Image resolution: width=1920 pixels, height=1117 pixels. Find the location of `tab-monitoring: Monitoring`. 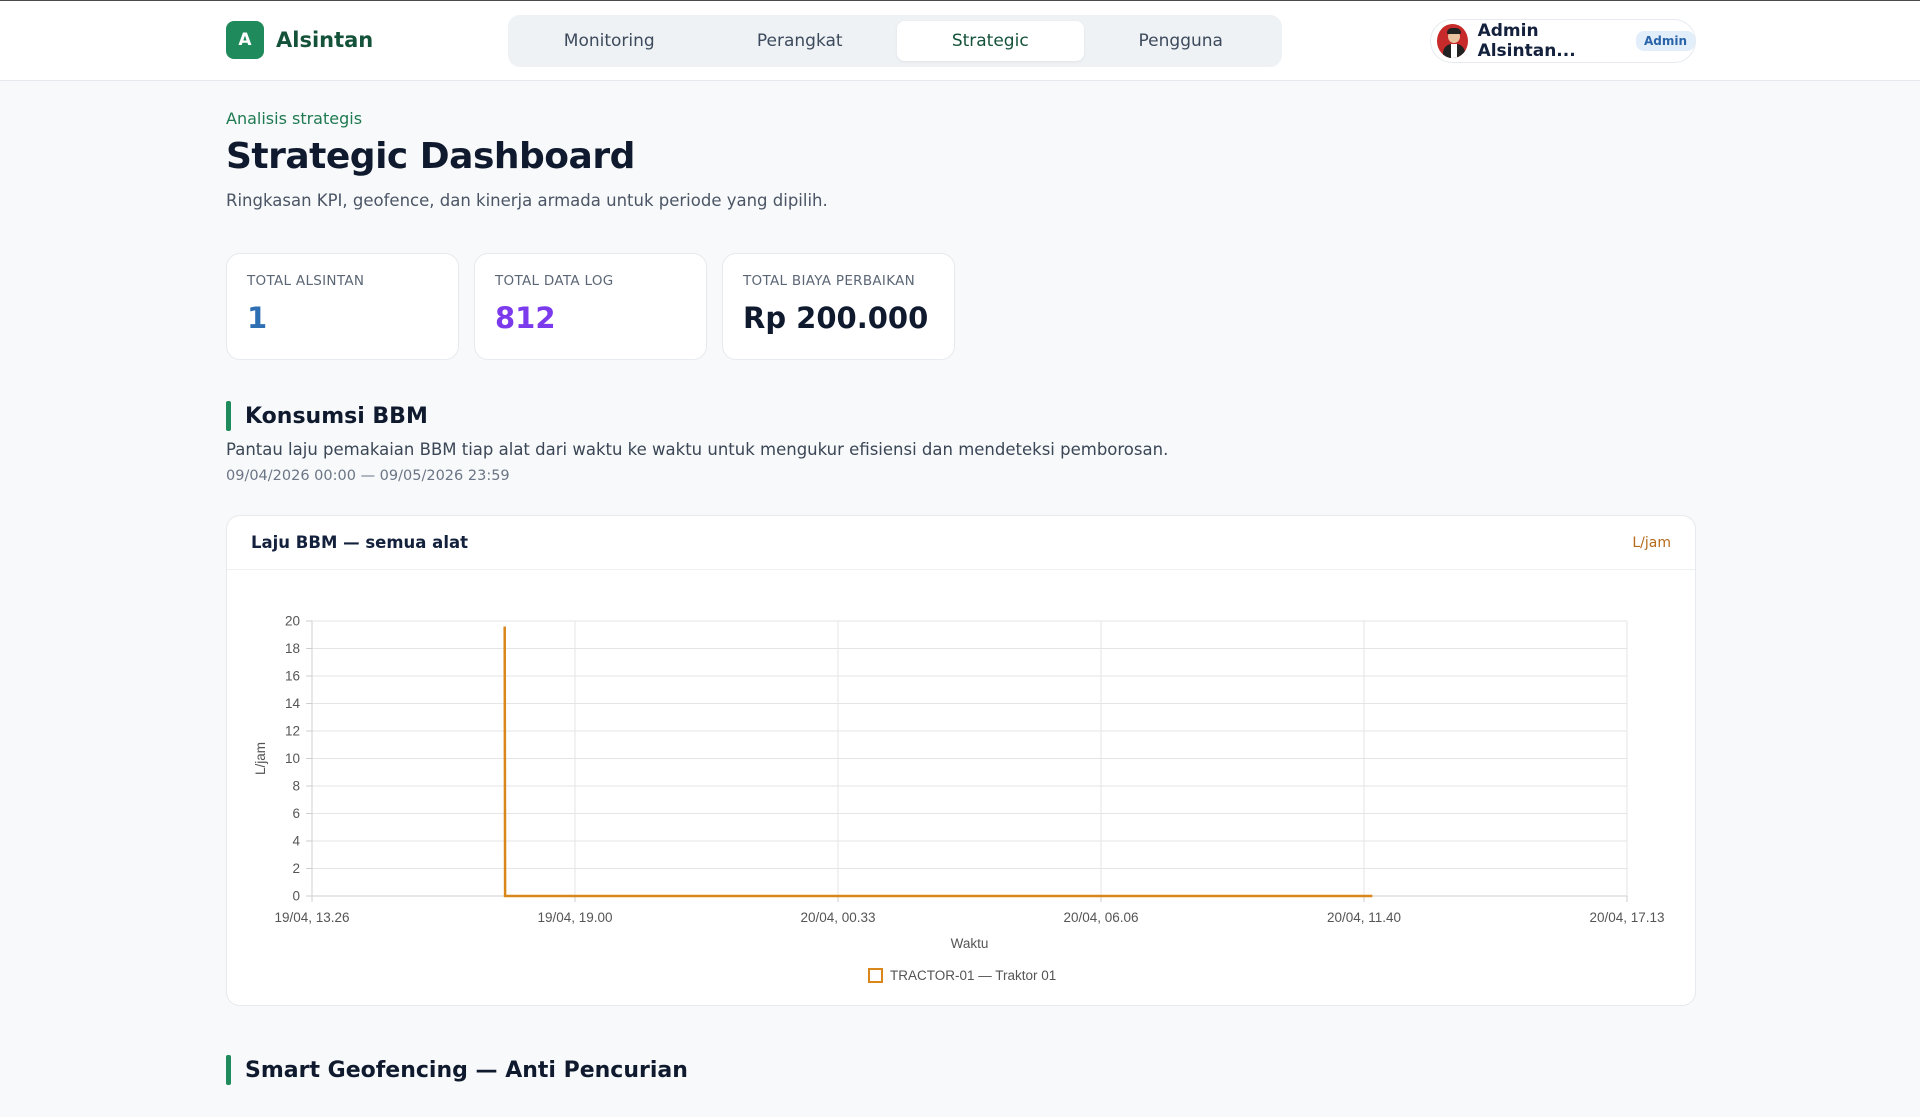

tab-monitoring: Monitoring is located at coordinates (609, 41).